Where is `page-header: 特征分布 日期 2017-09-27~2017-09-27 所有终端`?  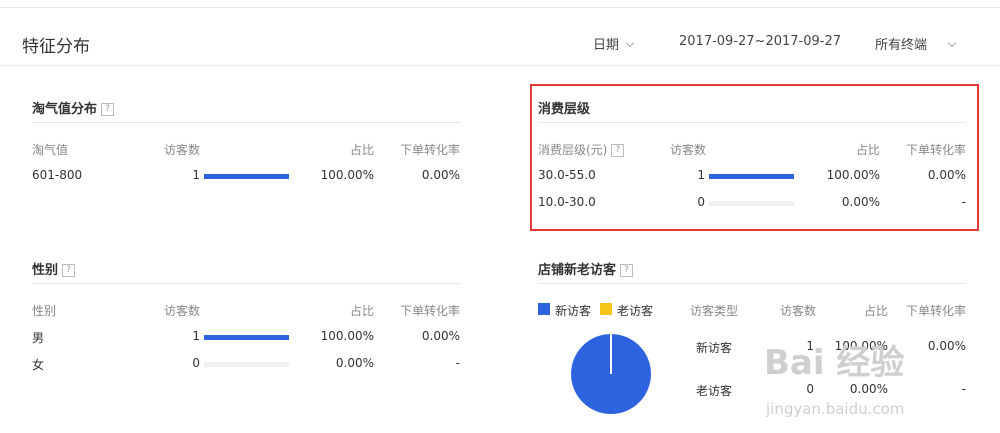 page-header: 特征分布 日期 2017-09-27~2017-09-27 所有终端 is located at coordinates (500, 37).